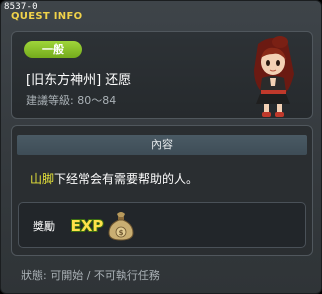 The height and width of the screenshot is (294, 322). I want to click on quest-status: 狀態: 可開始 / 不可執行任務, so click(90, 275).